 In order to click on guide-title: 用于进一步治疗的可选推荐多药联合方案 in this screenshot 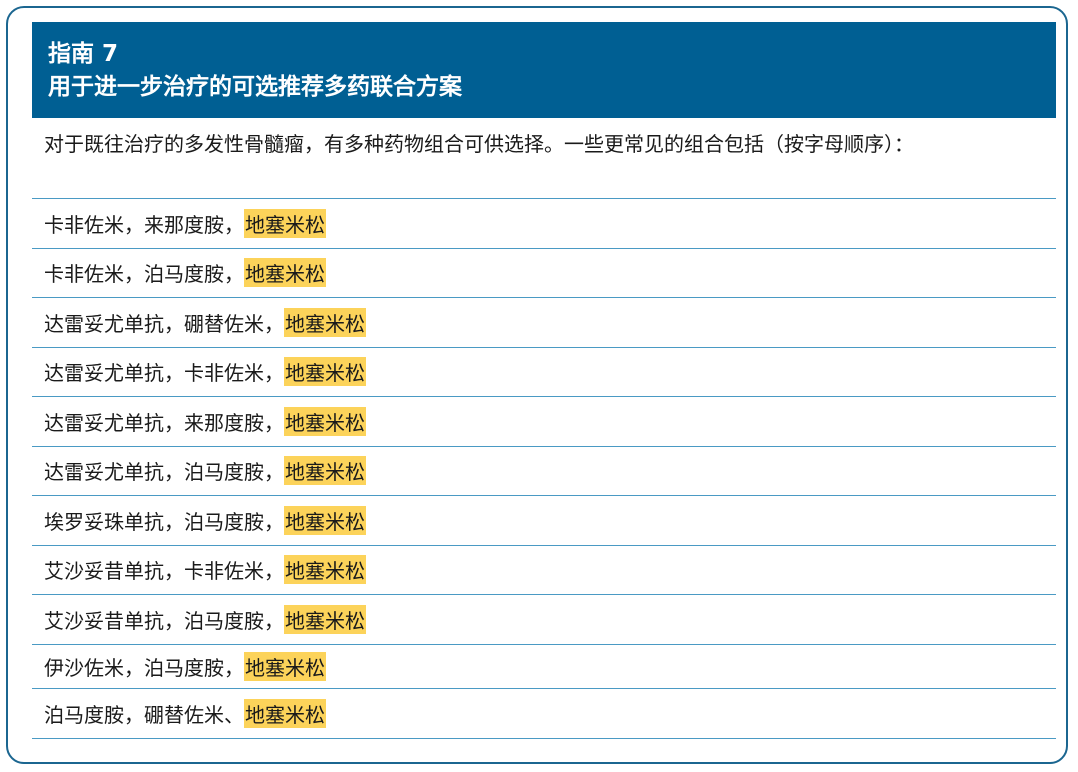, I will do `click(255, 87)`.